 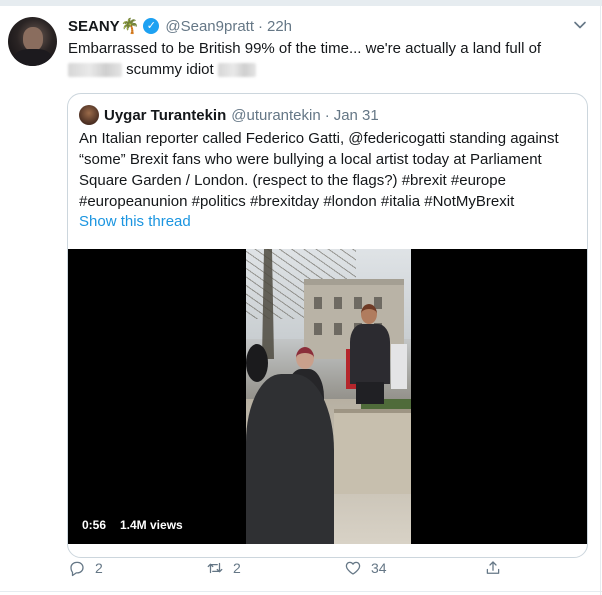 I want to click on video-plinth, so click(x=372, y=451).